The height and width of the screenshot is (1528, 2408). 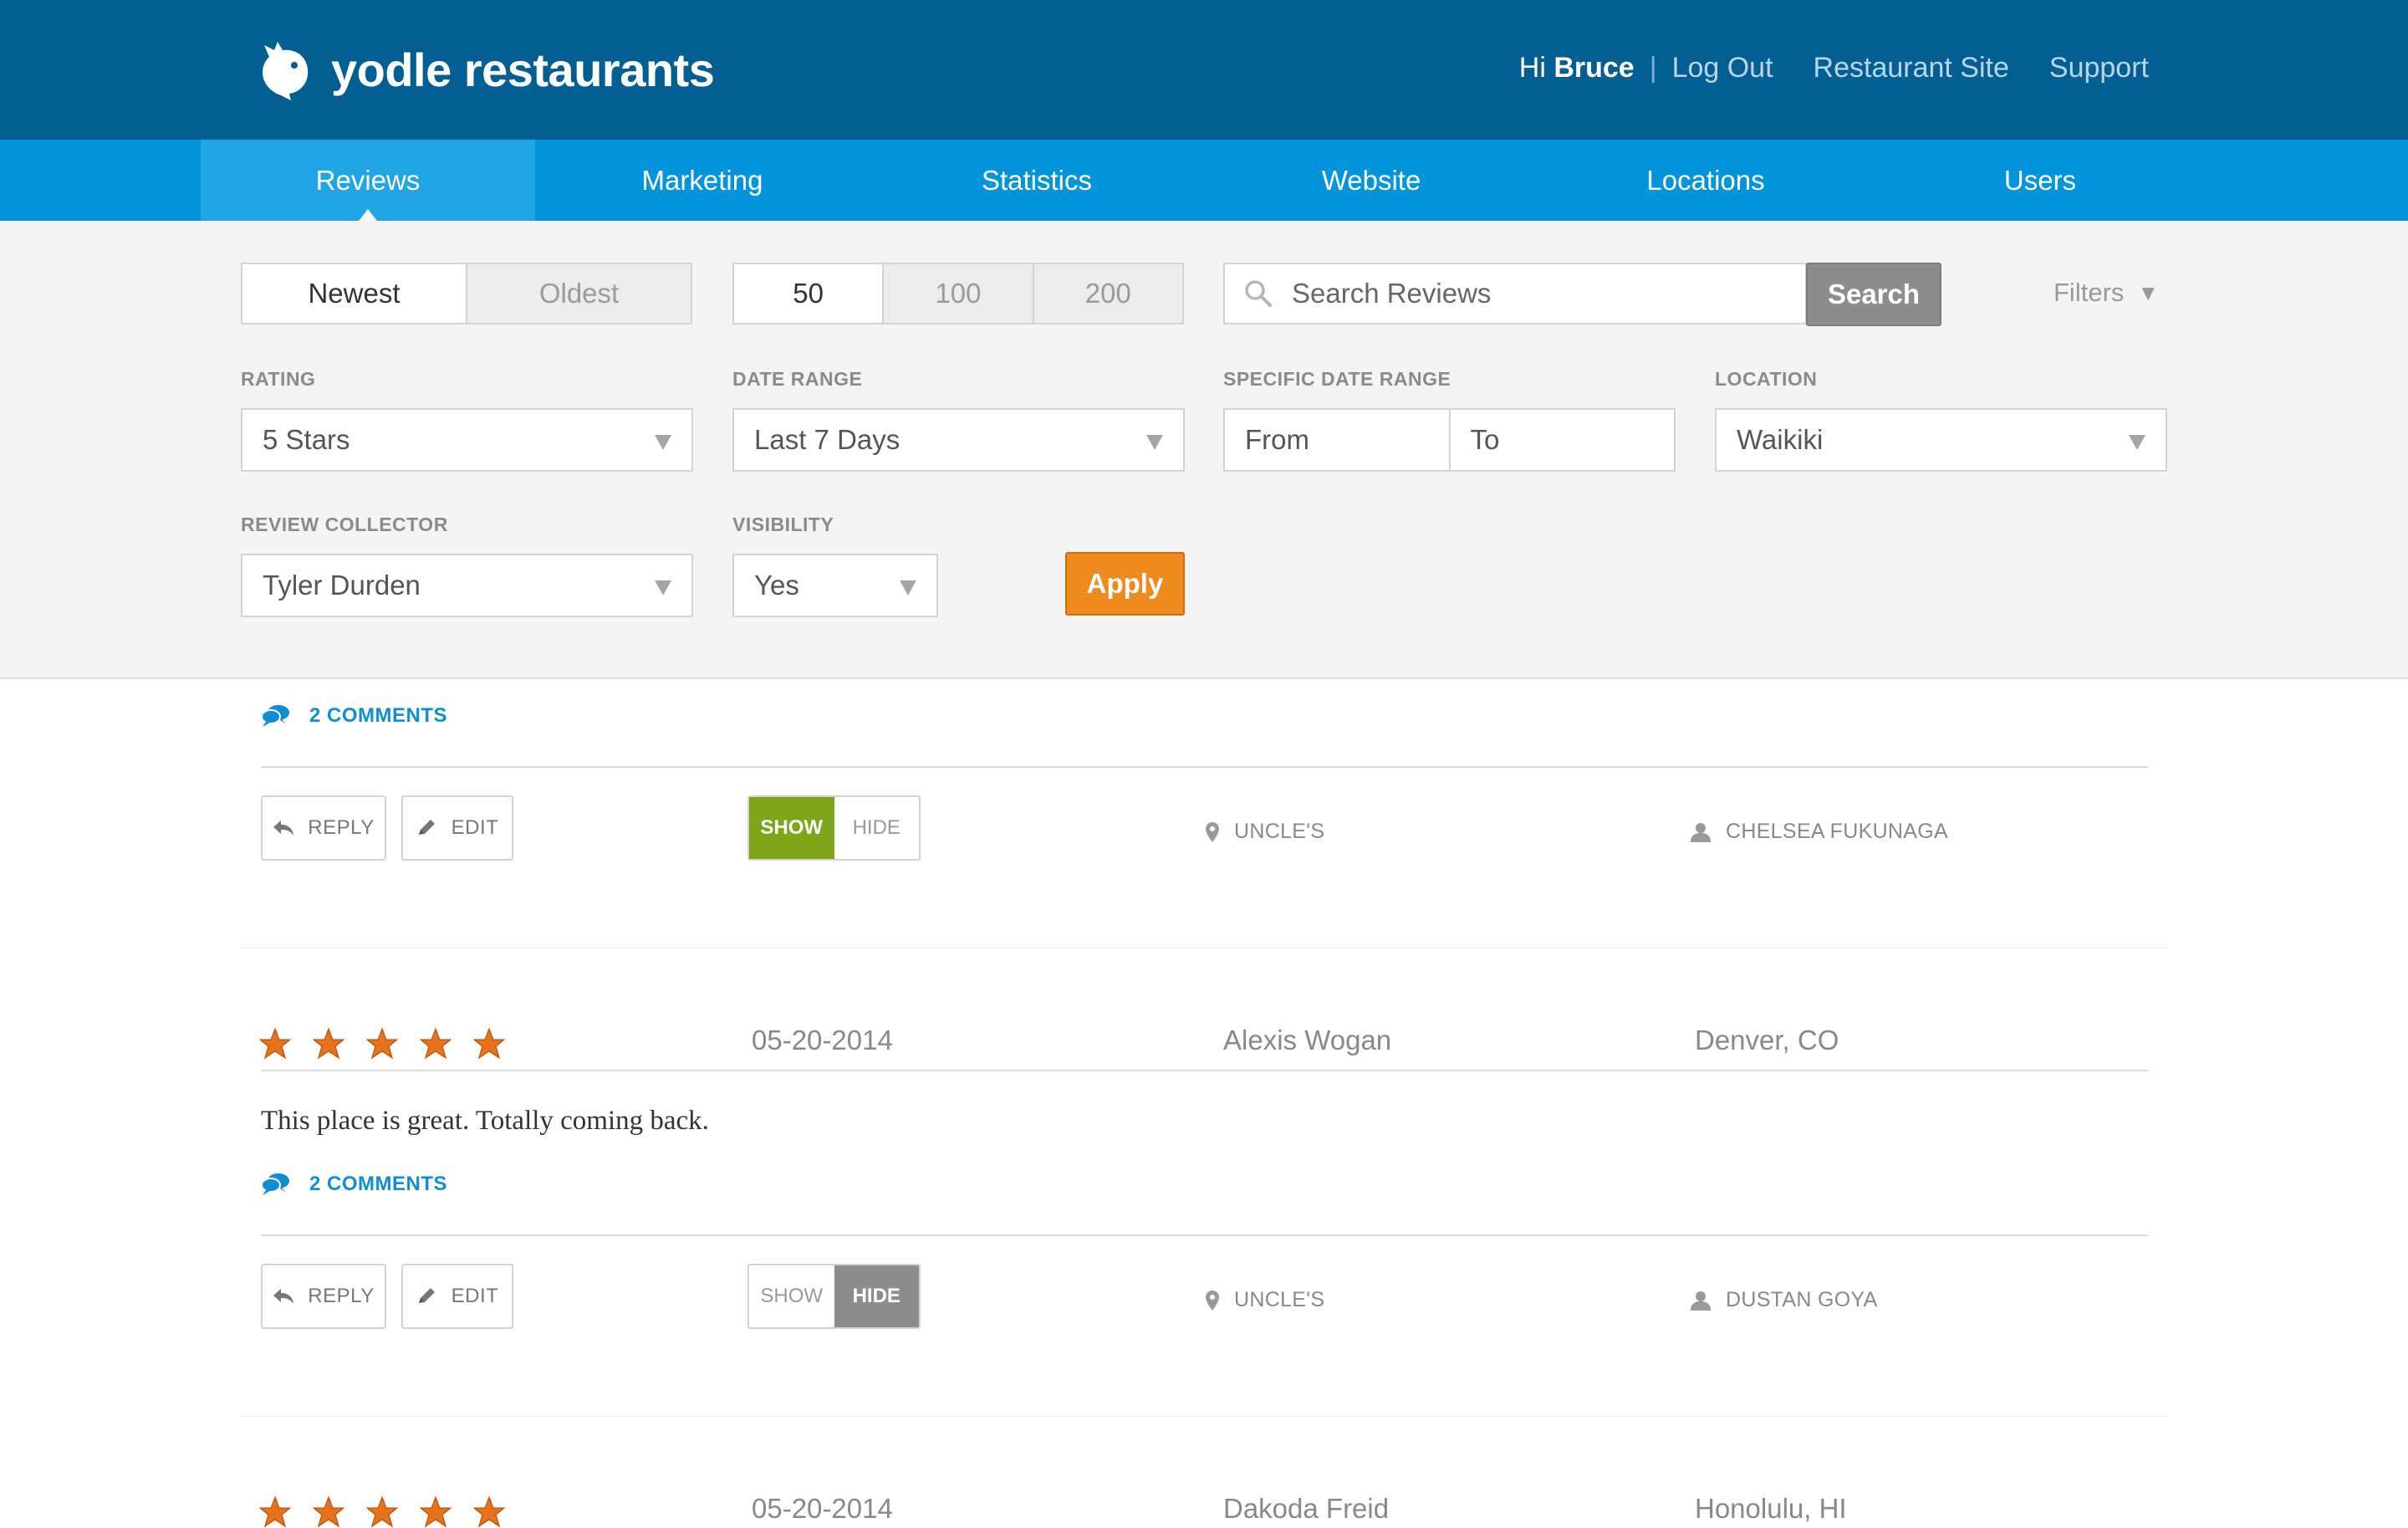 What do you see at coordinates (1307, 1509) in the screenshot?
I see `reviewer-name: Dakoda Freid` at bounding box center [1307, 1509].